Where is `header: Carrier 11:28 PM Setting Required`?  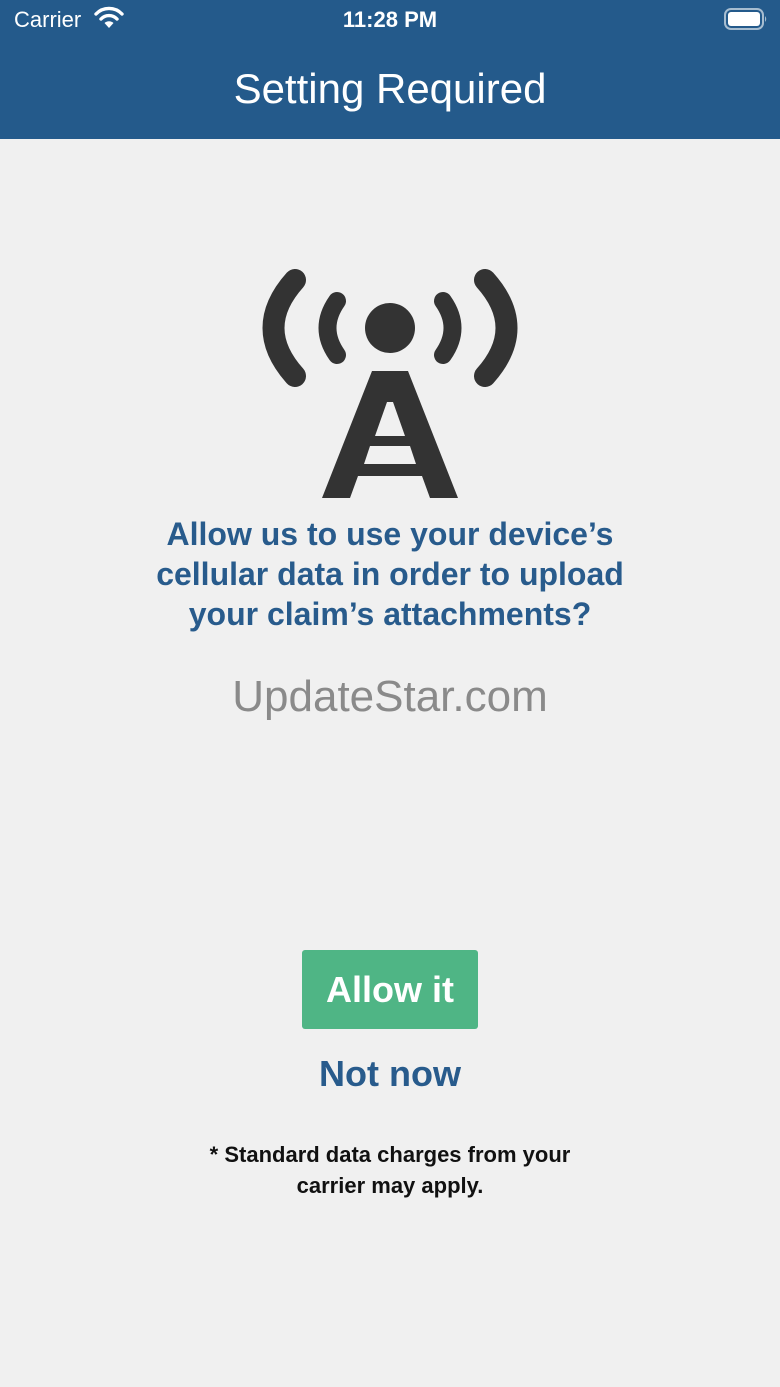
header: Carrier 11:28 PM Setting Required is located at coordinates (390, 69).